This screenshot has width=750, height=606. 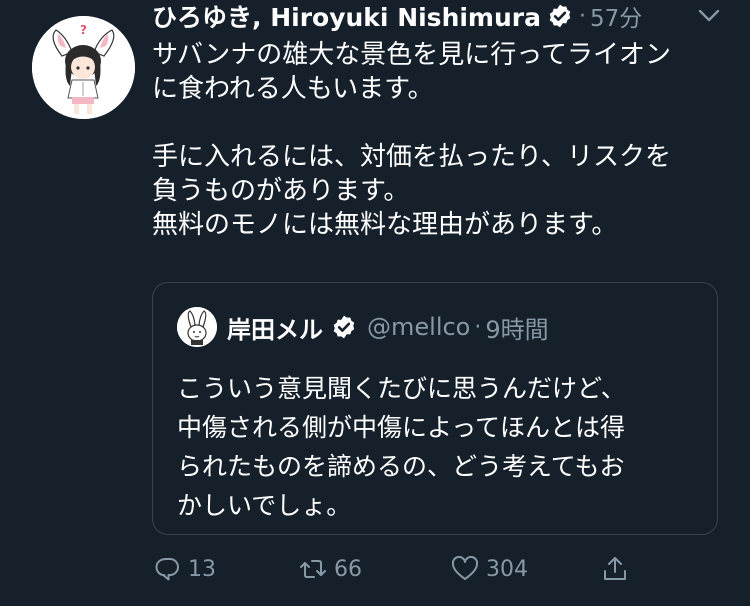 What do you see at coordinates (507, 569) in the screenshot?
I see `like-count: 304` at bounding box center [507, 569].